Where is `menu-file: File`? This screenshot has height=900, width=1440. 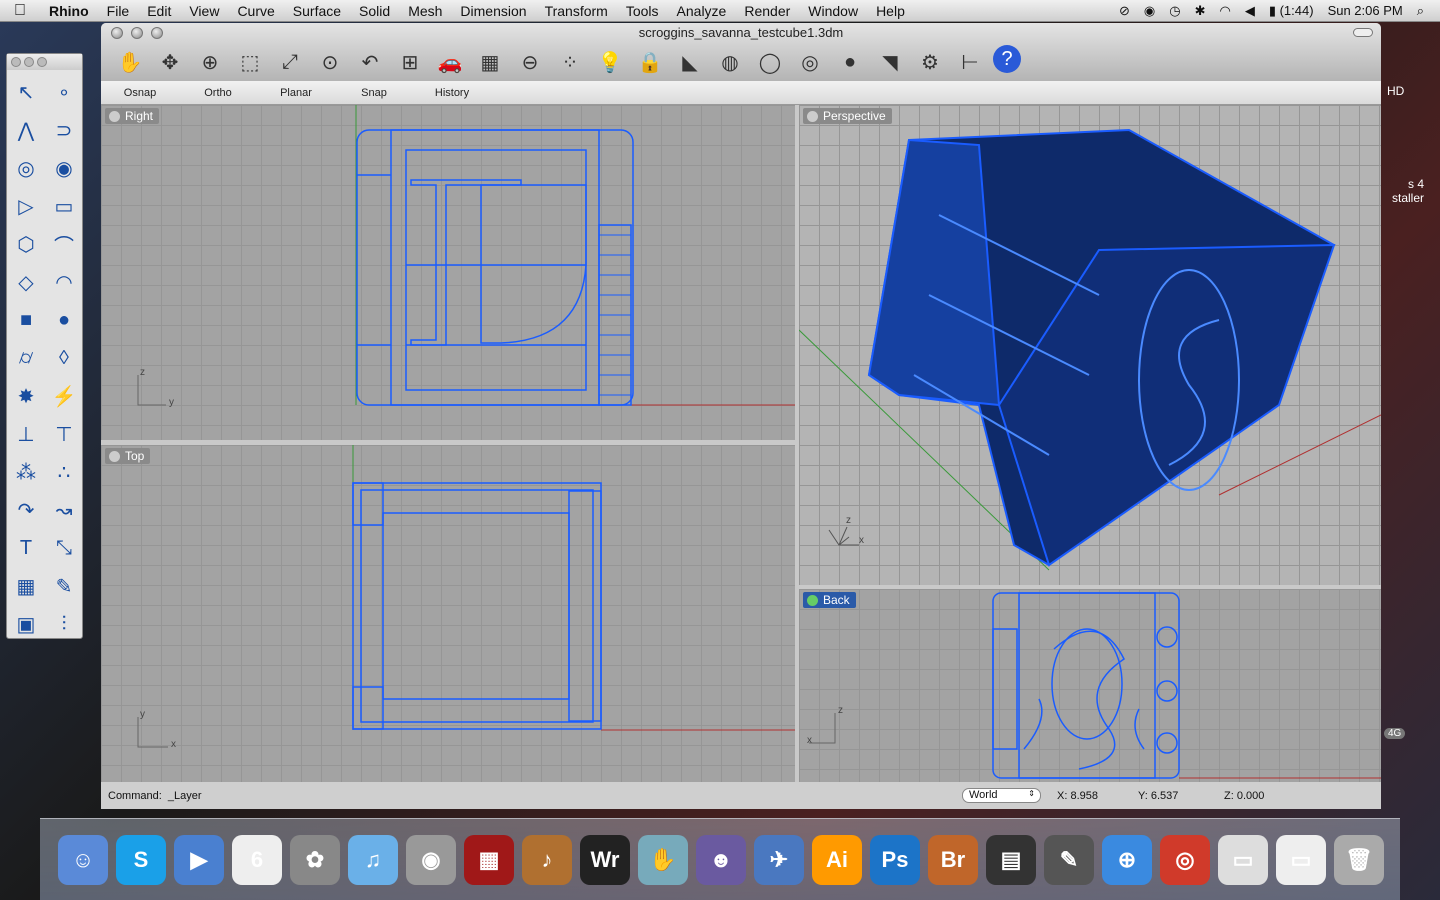
menu-file: File is located at coordinates (118, 11).